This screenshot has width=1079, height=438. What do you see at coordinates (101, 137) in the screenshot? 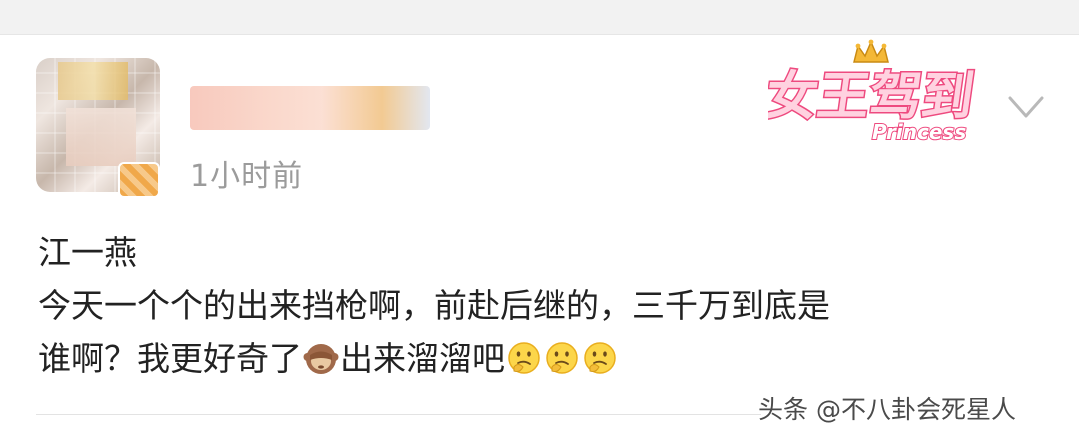
I see `avatar-face-blur` at bounding box center [101, 137].